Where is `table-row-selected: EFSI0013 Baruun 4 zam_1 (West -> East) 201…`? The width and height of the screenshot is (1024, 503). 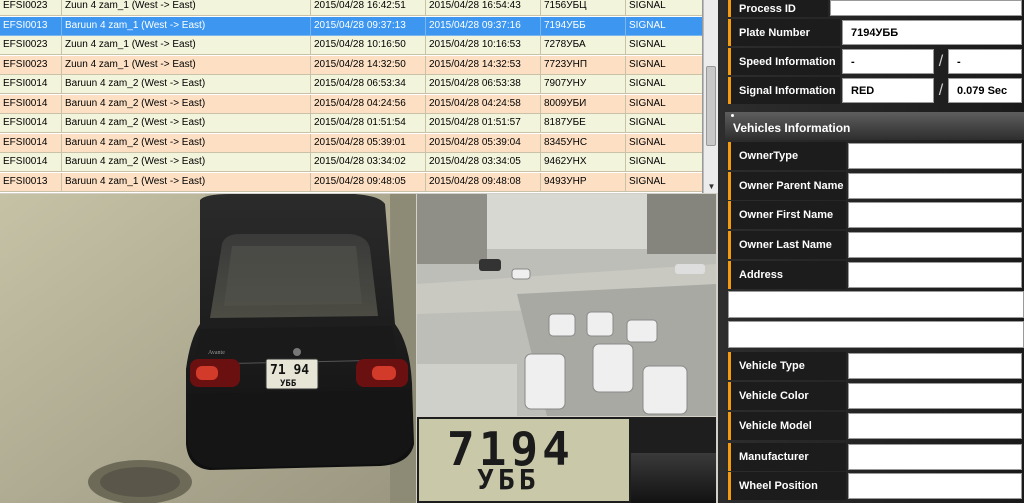
table-row-selected: EFSI0013 Baruun 4 zam_1 (West -> East) 201… is located at coordinates (351, 26).